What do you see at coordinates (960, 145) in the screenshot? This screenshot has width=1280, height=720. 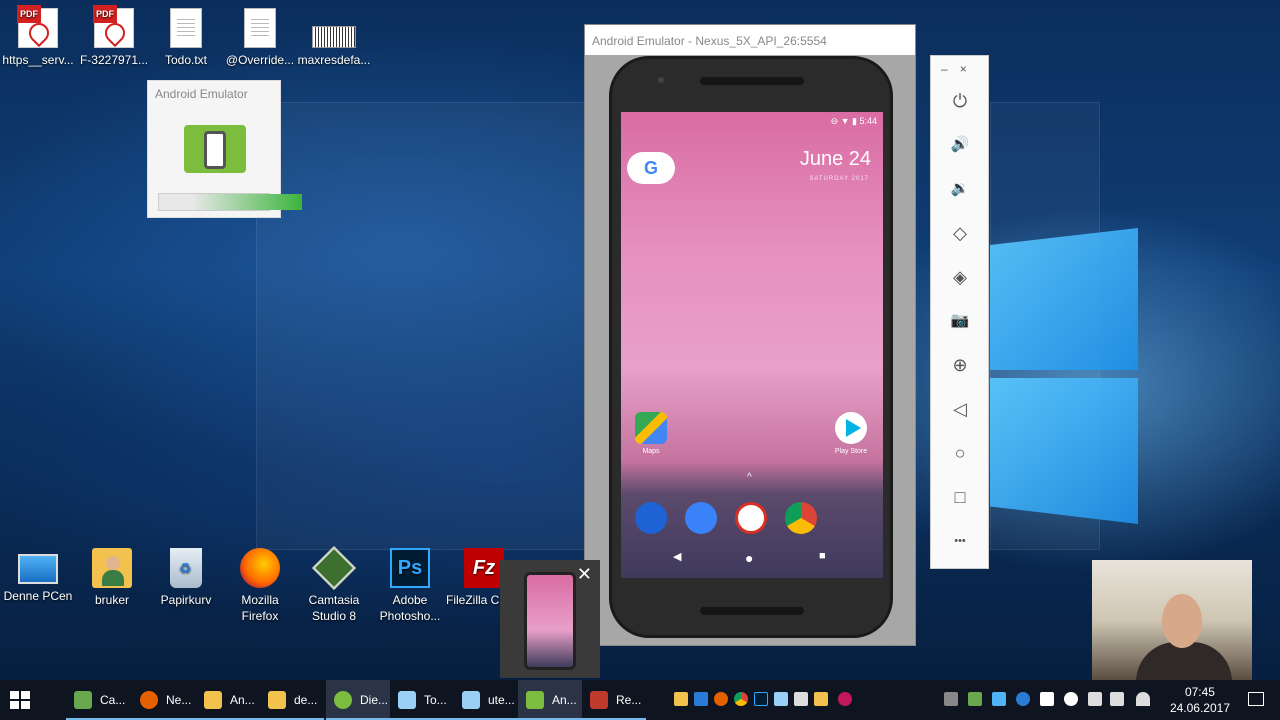 I see `volume-up-button: 🔊` at bounding box center [960, 145].